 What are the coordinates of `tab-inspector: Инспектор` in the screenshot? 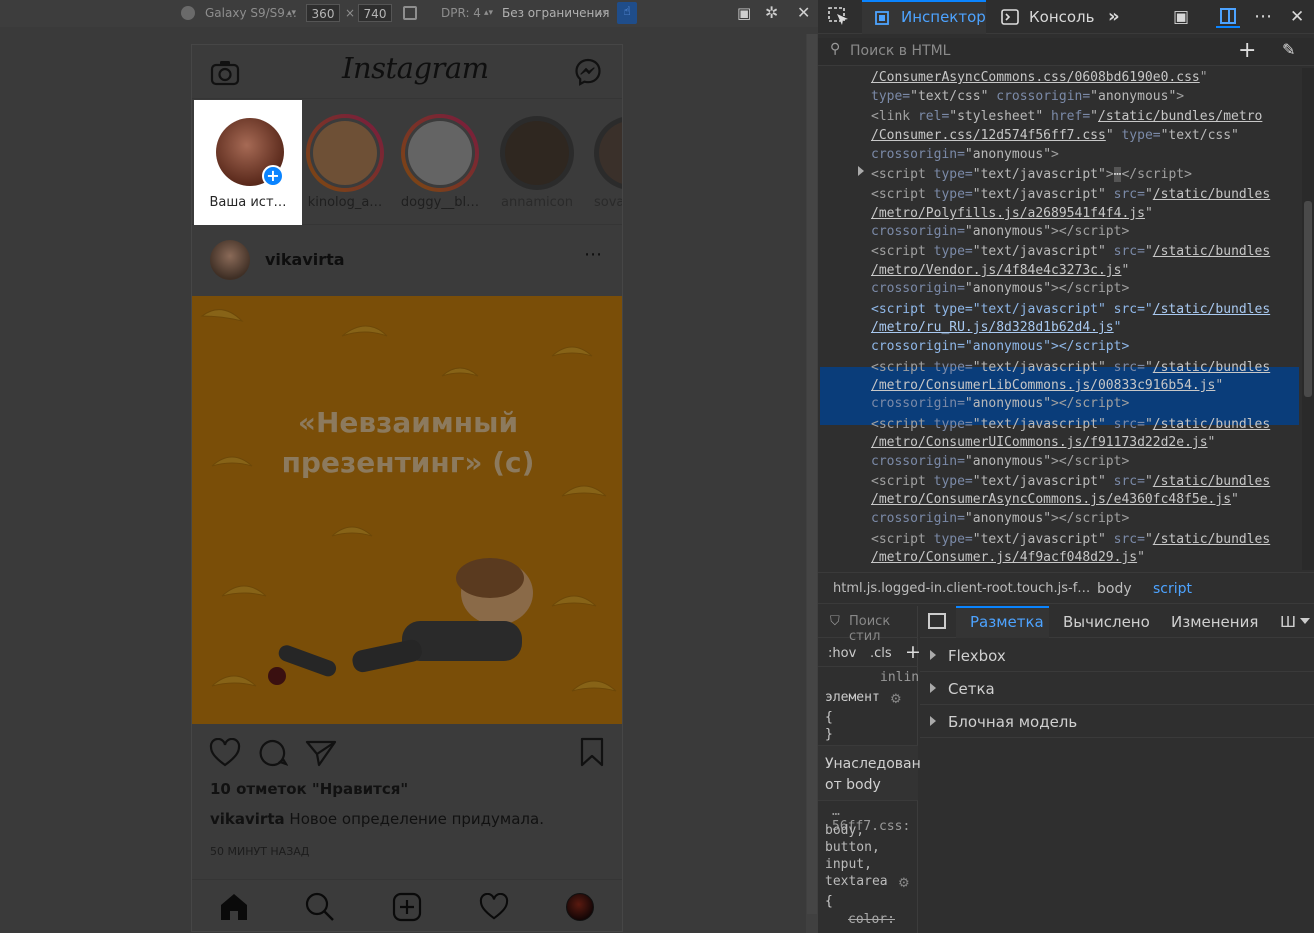 It's located at (924, 17).